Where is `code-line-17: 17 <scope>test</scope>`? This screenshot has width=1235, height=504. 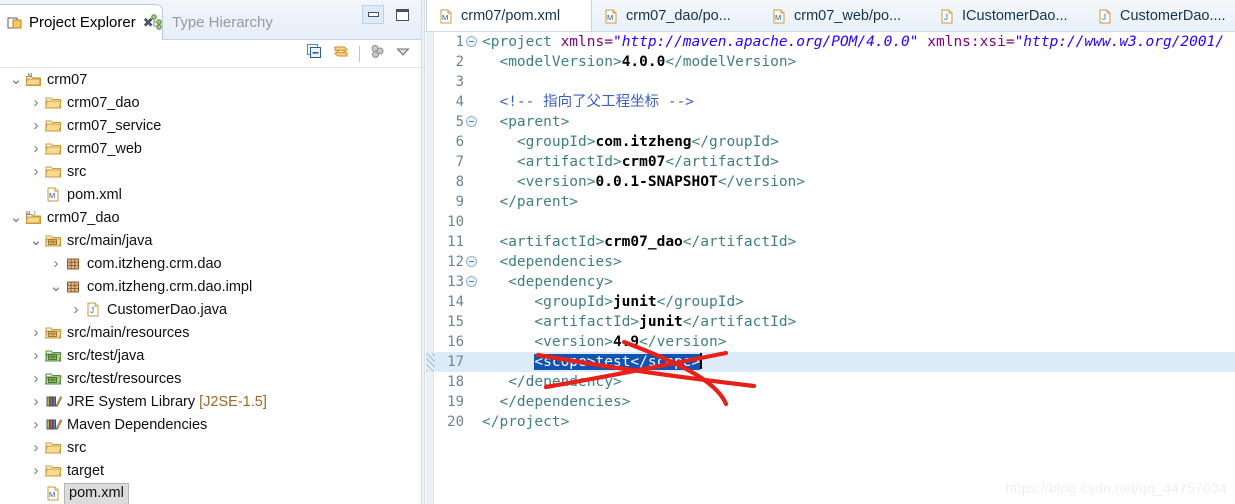 code-line-17: 17 <scope>test</scope> is located at coordinates (830, 362).